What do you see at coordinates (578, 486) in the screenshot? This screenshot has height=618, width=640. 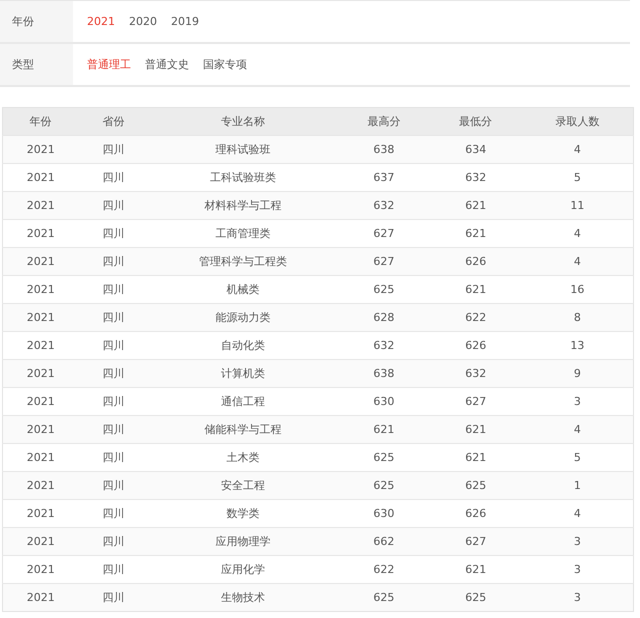 I see `table-cell: 1` at bounding box center [578, 486].